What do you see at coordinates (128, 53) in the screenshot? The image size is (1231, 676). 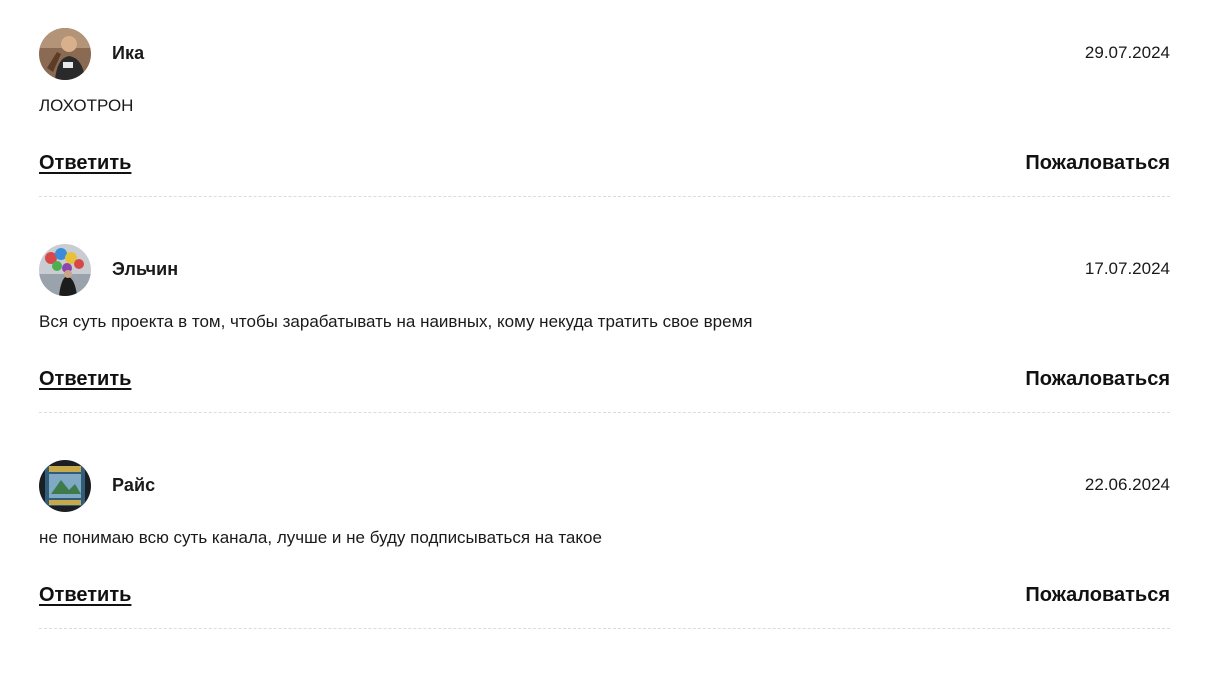 I see `author-name: Ика` at bounding box center [128, 53].